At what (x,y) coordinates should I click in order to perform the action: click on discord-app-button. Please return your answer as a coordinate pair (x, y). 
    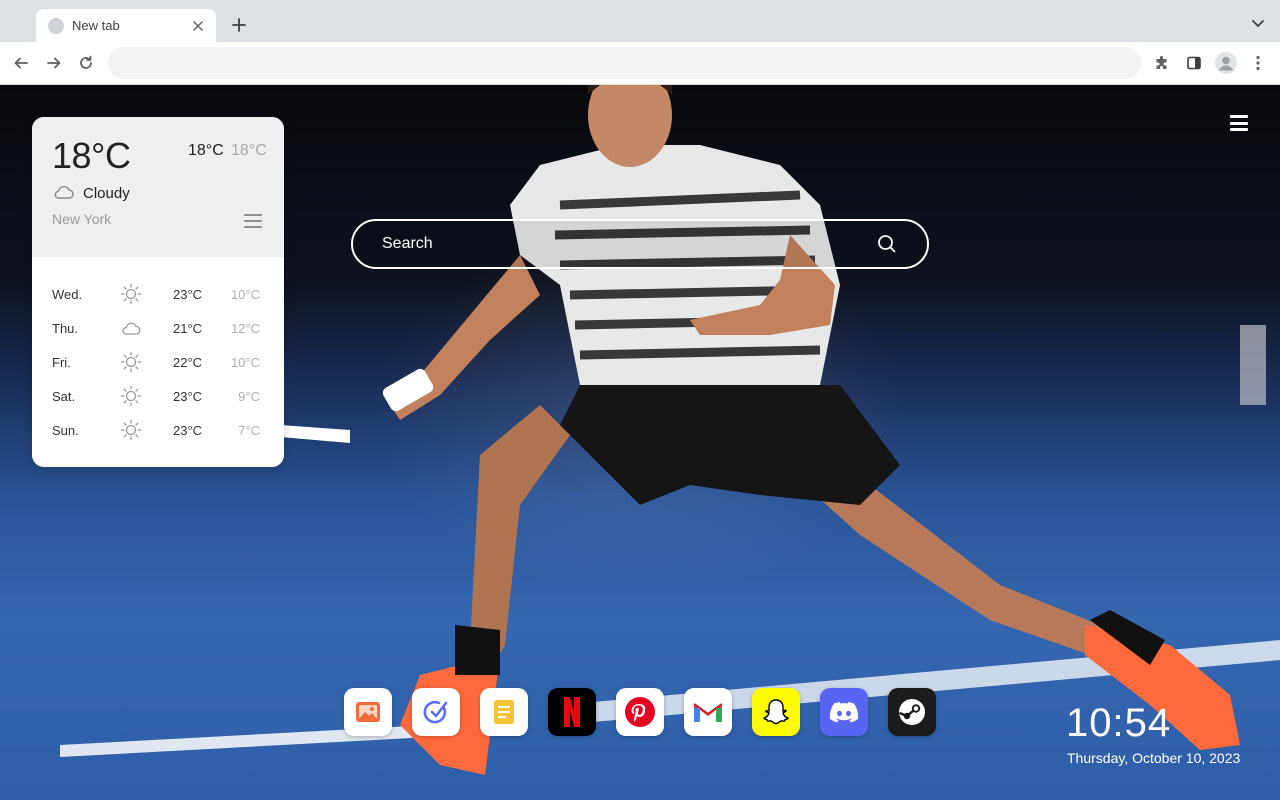
    Looking at the image, I should click on (844, 712).